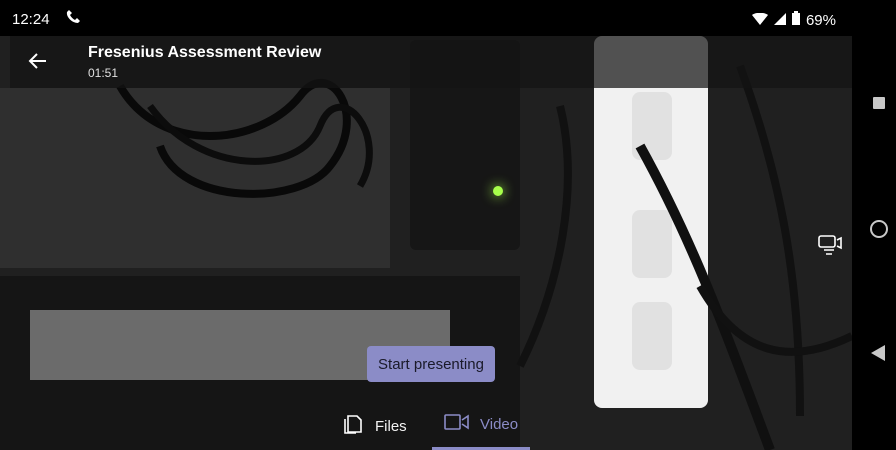 The height and width of the screenshot is (450, 896). I want to click on tab-video: Video, so click(481, 424).